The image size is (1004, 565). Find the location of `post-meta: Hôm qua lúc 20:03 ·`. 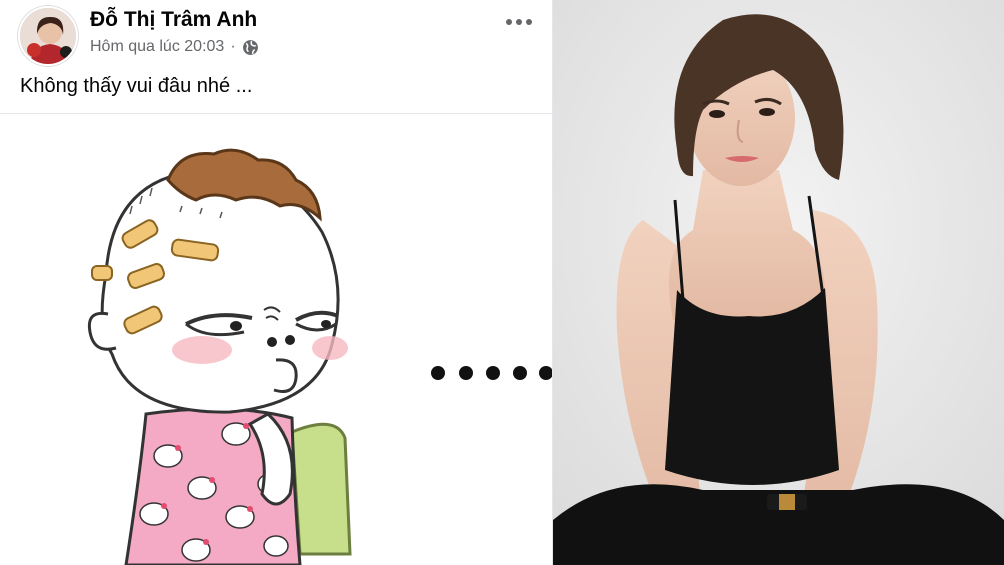

post-meta: Hôm qua lúc 20:03 · is located at coordinates (174, 47).